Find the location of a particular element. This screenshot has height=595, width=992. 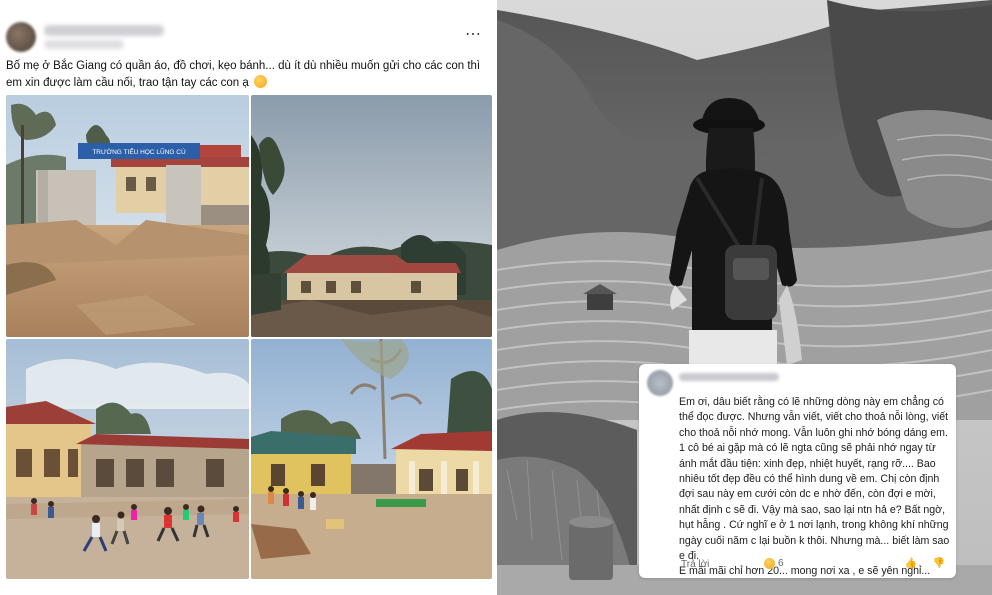

author-name-blurred is located at coordinates (104, 30).